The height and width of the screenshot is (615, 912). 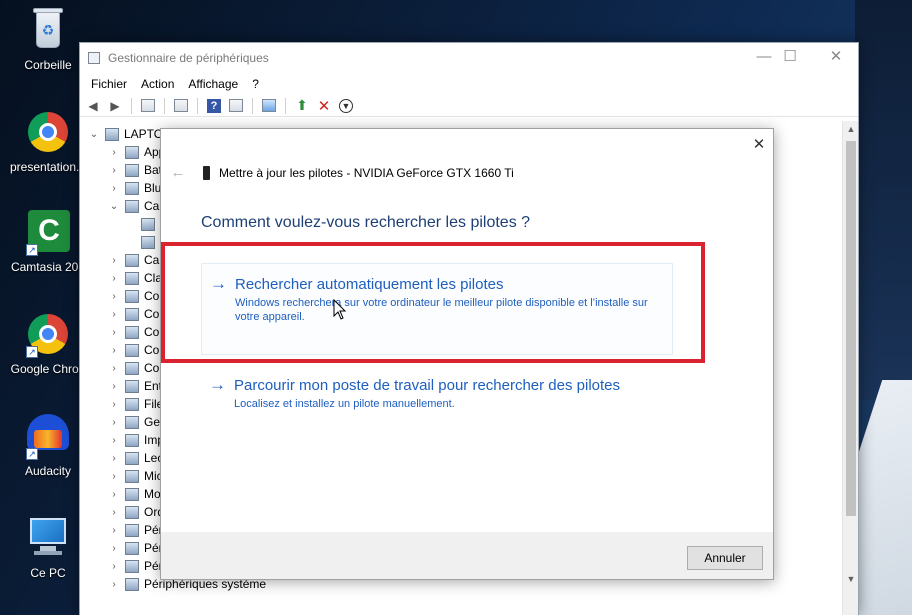 I want to click on tree-item: › Bat, so click(x=135, y=170).